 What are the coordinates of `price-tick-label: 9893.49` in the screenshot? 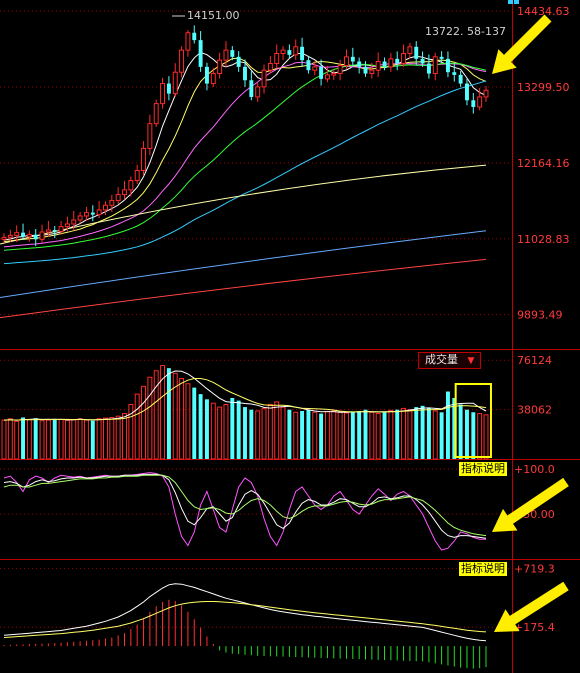 It's located at (540, 315).